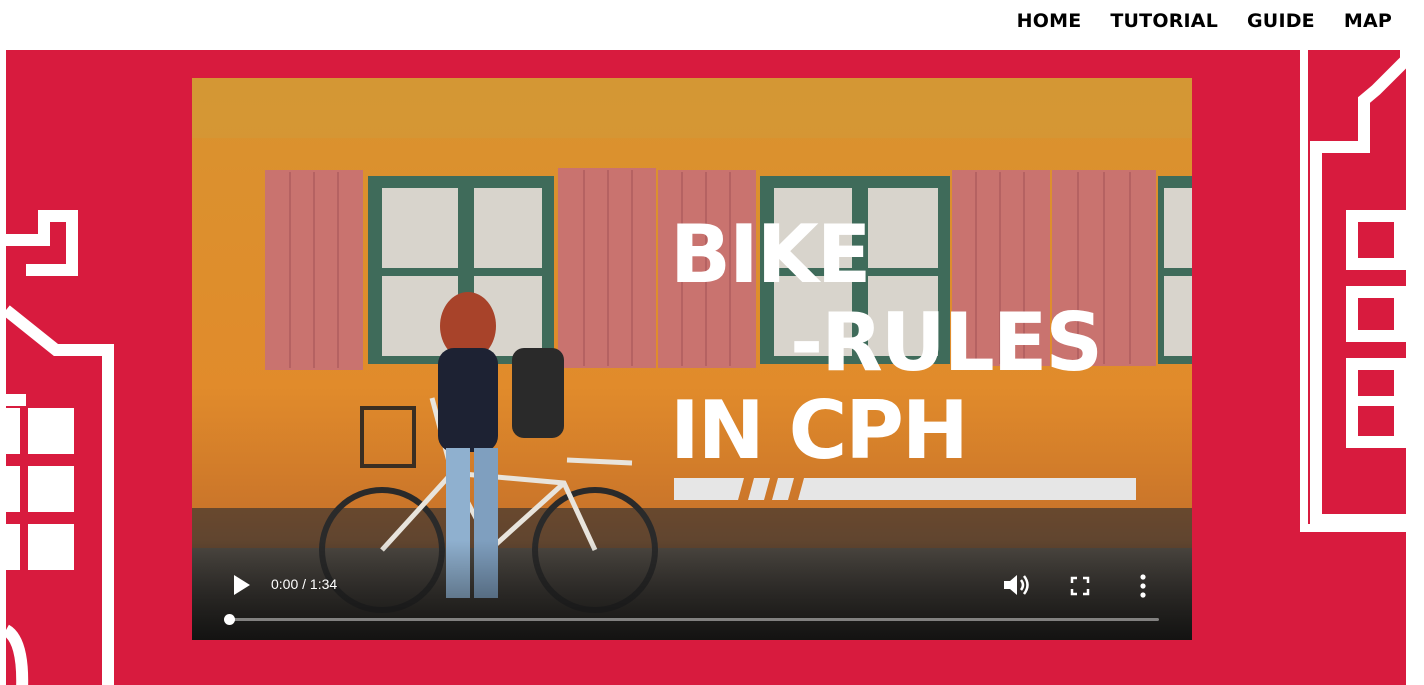 Image resolution: width=1424 pixels, height=685 pixels. I want to click on volume-icon, so click(1016, 585).